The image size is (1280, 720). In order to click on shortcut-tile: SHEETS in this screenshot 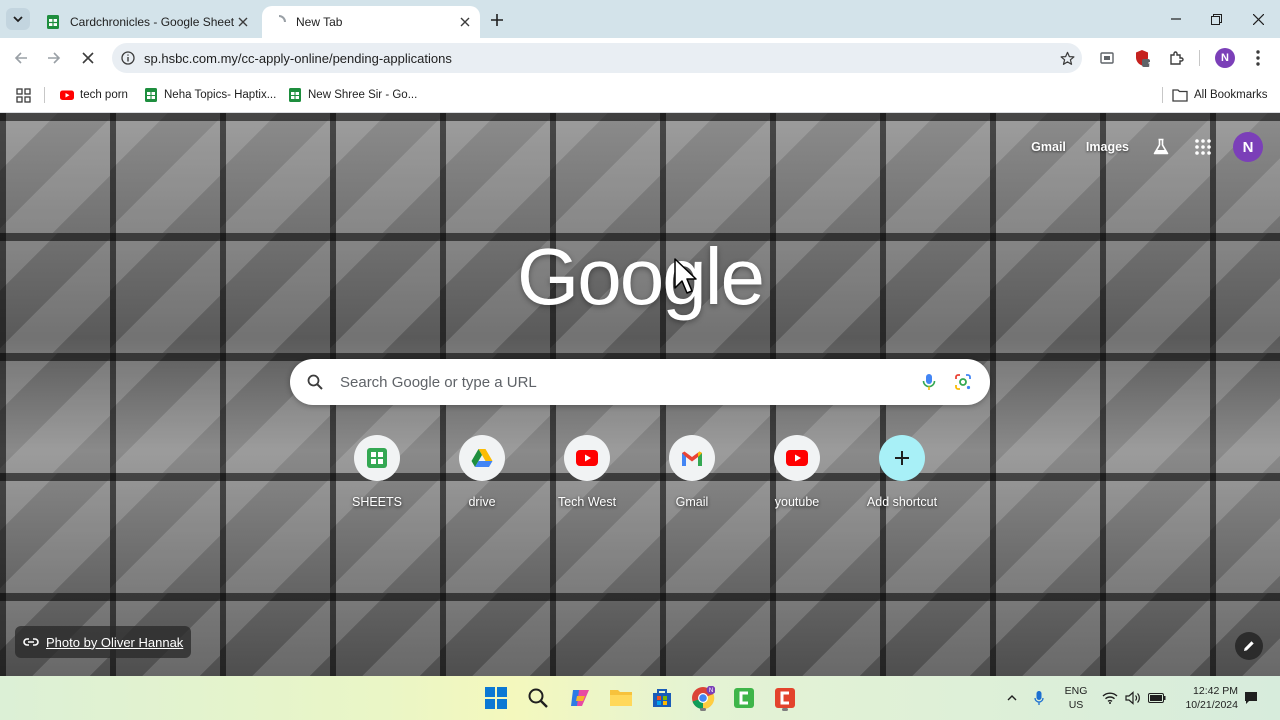, I will do `click(377, 472)`.